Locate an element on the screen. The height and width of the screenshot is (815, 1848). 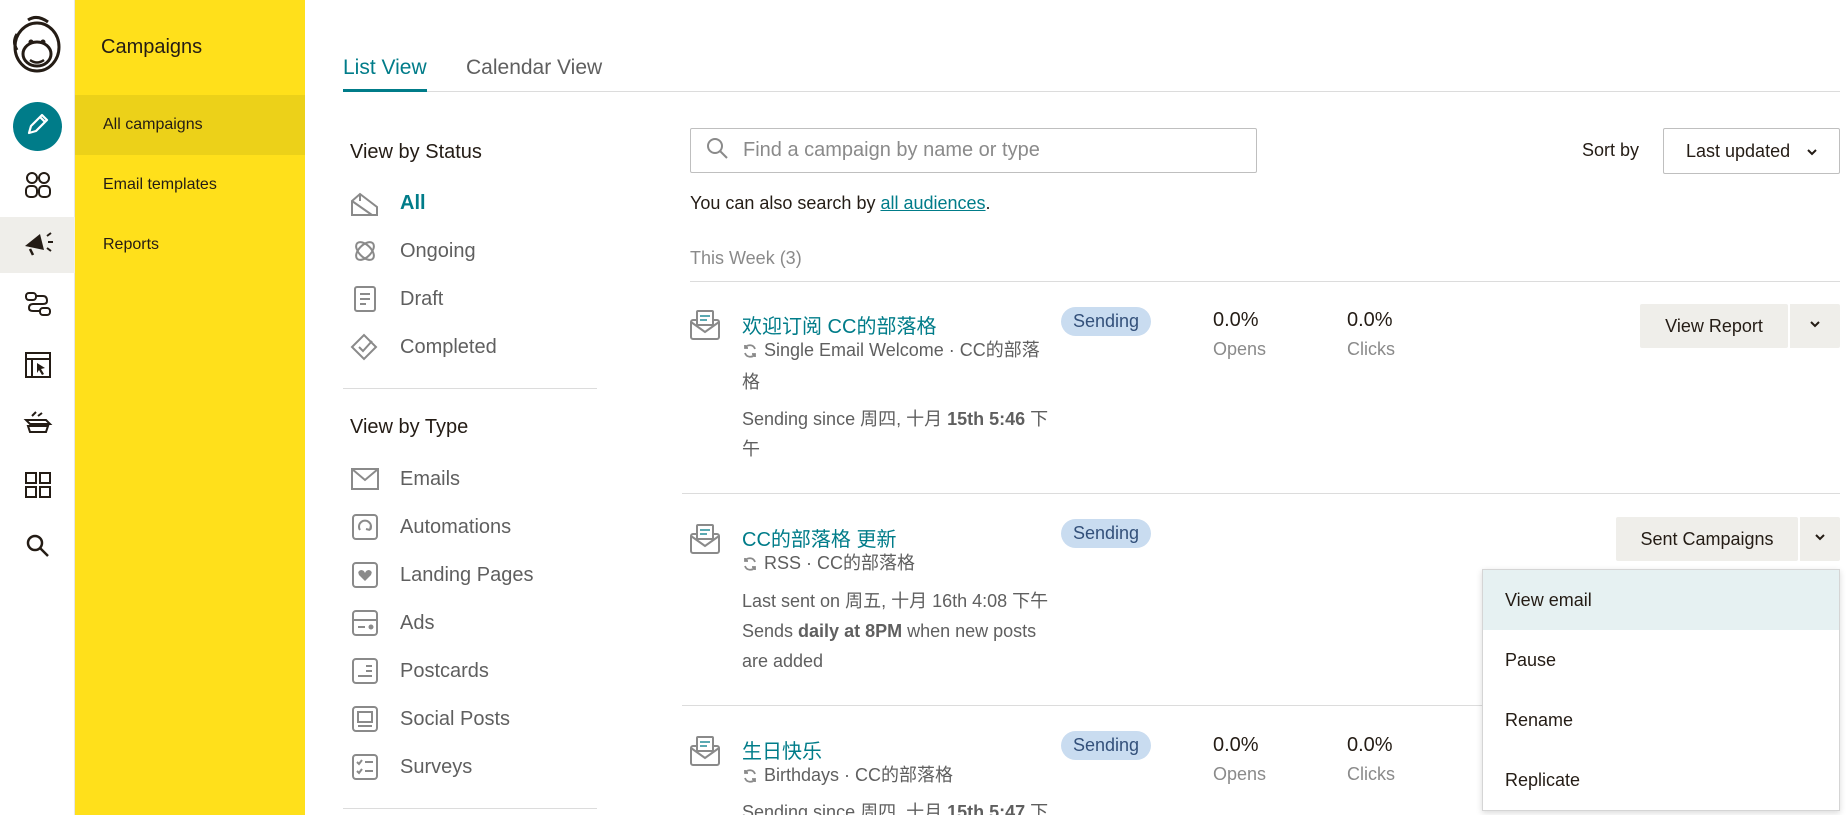
status-filter-completed: Completed is located at coordinates (423, 347).